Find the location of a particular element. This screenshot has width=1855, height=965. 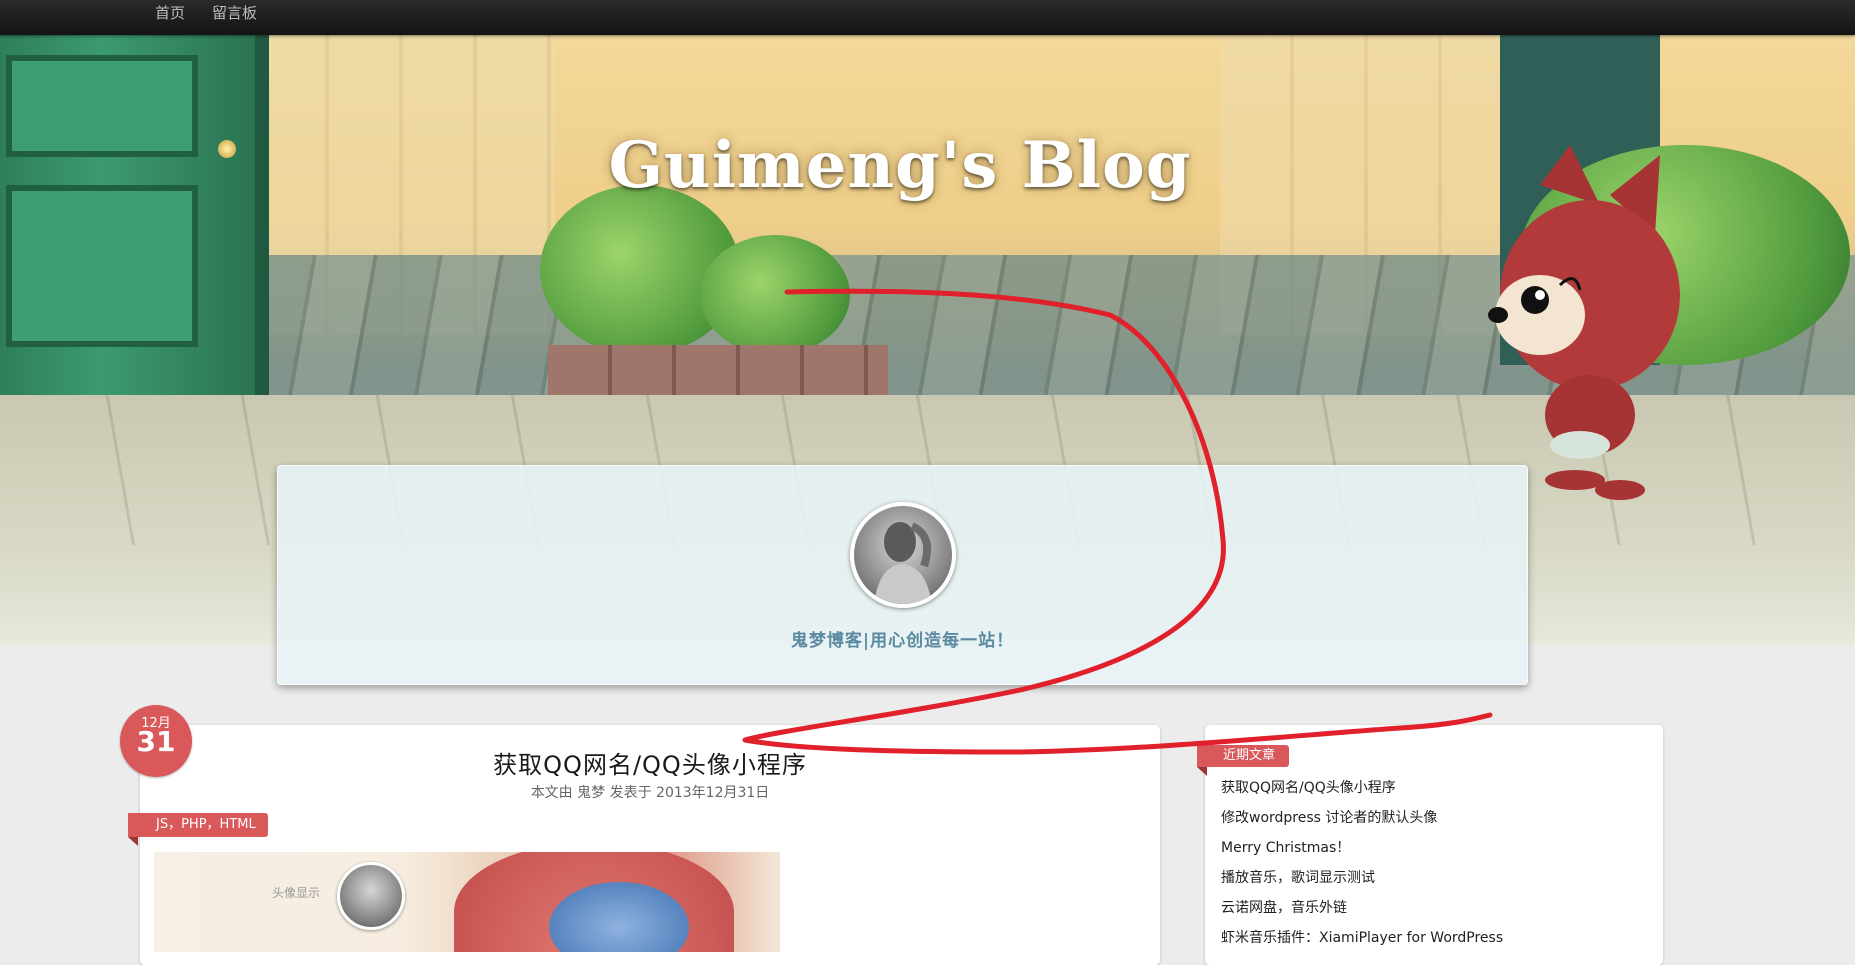

nav-guestbook-link: 留言板 is located at coordinates (234, 12).